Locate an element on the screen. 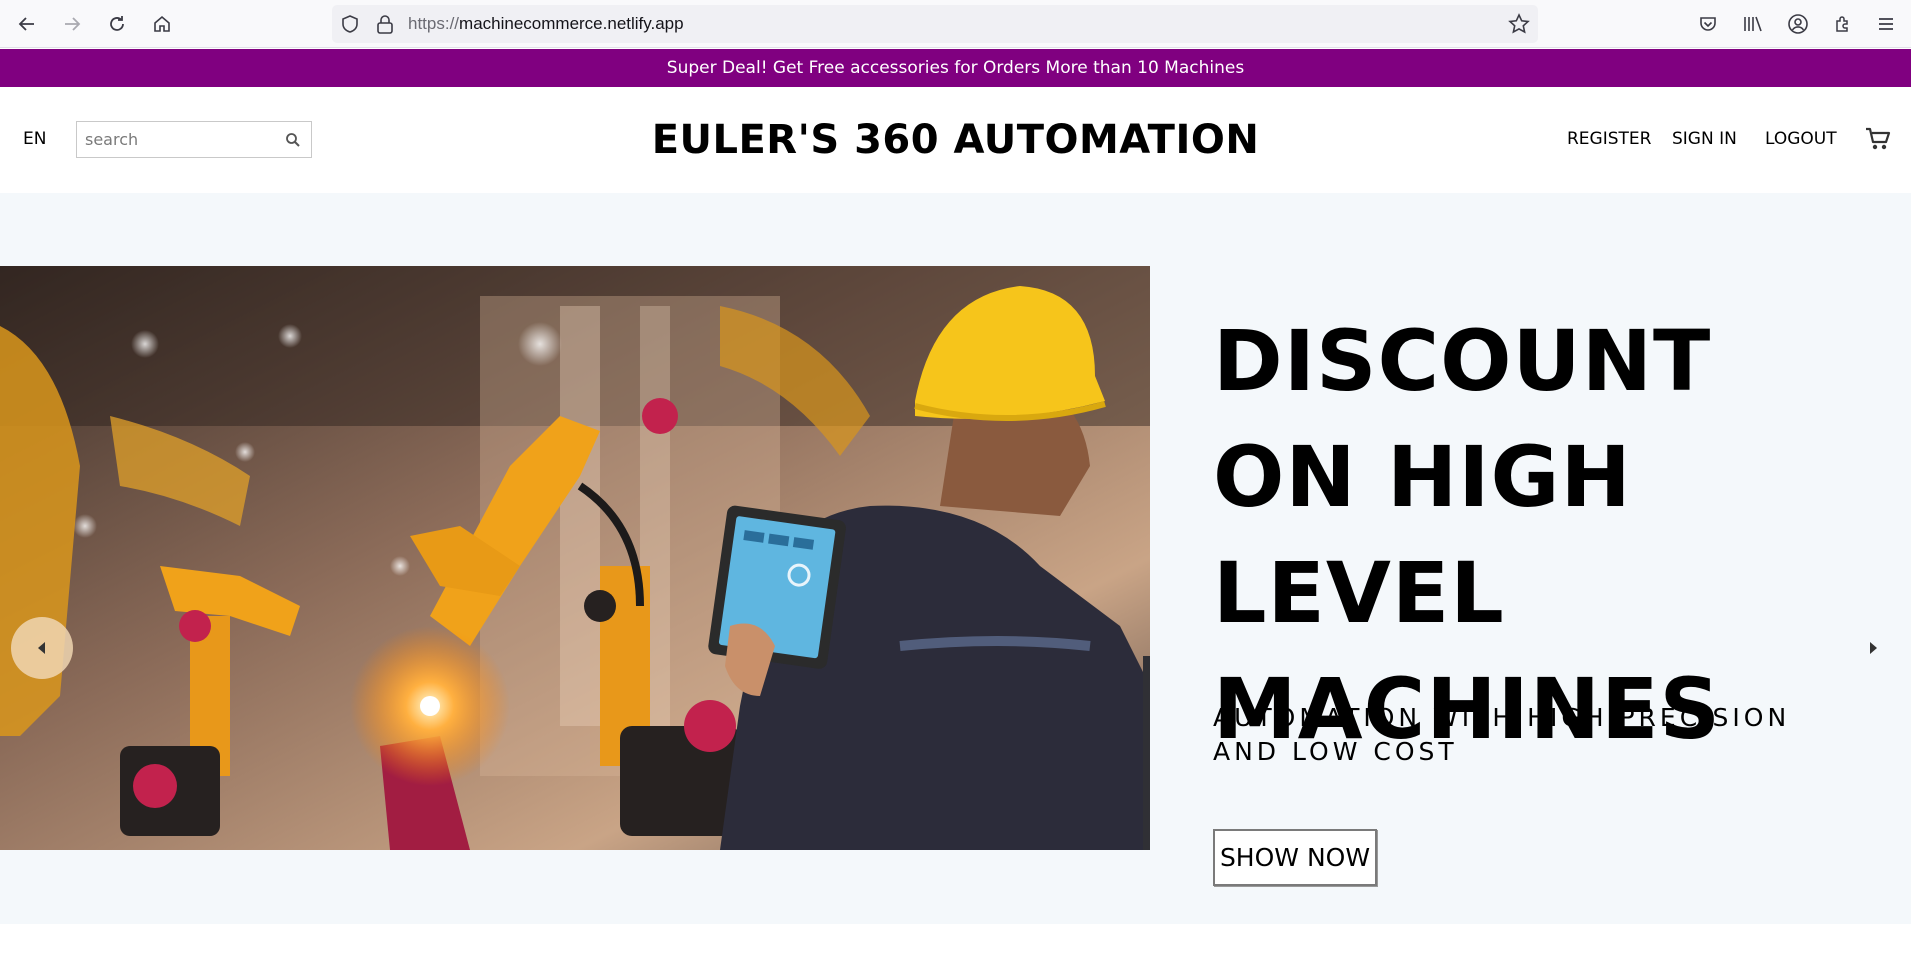  caret-left-icon is located at coordinates (41, 648).